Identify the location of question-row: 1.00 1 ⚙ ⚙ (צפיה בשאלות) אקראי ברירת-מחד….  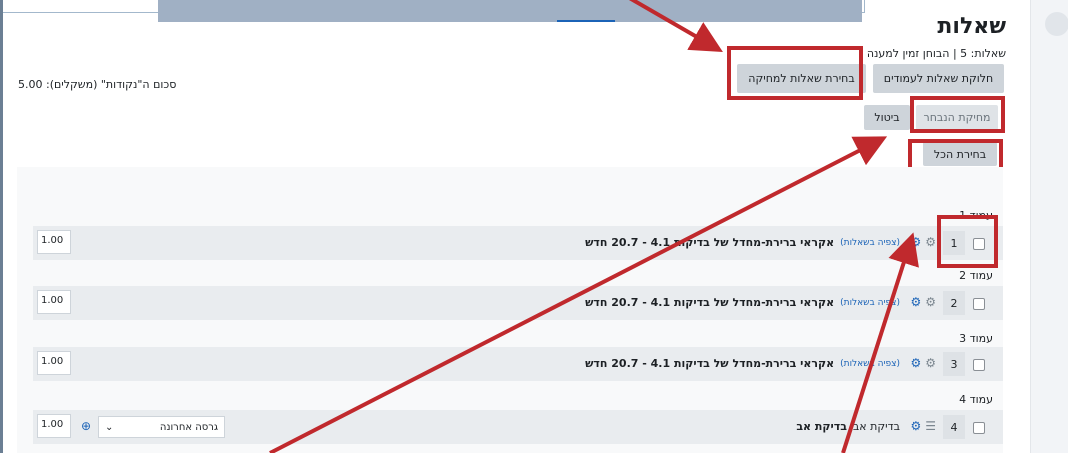
(518, 243).